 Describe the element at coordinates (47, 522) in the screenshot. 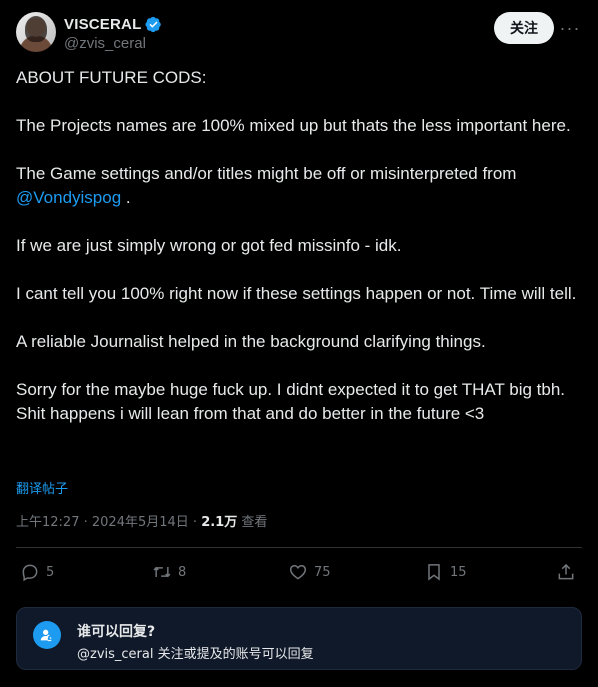

I see `tweet-time: 上午12:27` at that location.